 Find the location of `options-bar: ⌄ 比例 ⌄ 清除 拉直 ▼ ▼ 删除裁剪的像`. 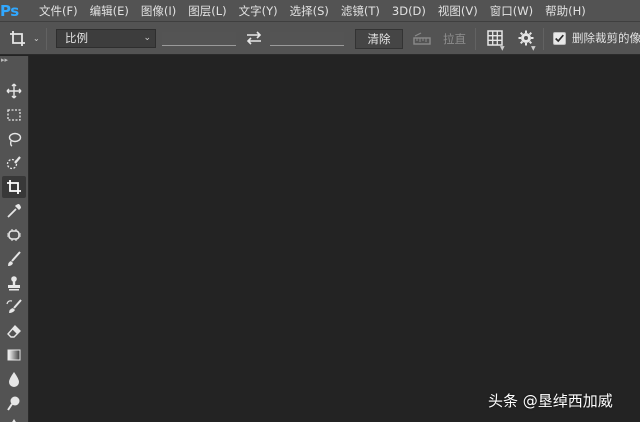

options-bar: ⌄ 比例 ⌄ 清除 拉直 ▼ ▼ 删除裁剪的像 is located at coordinates (320, 38).